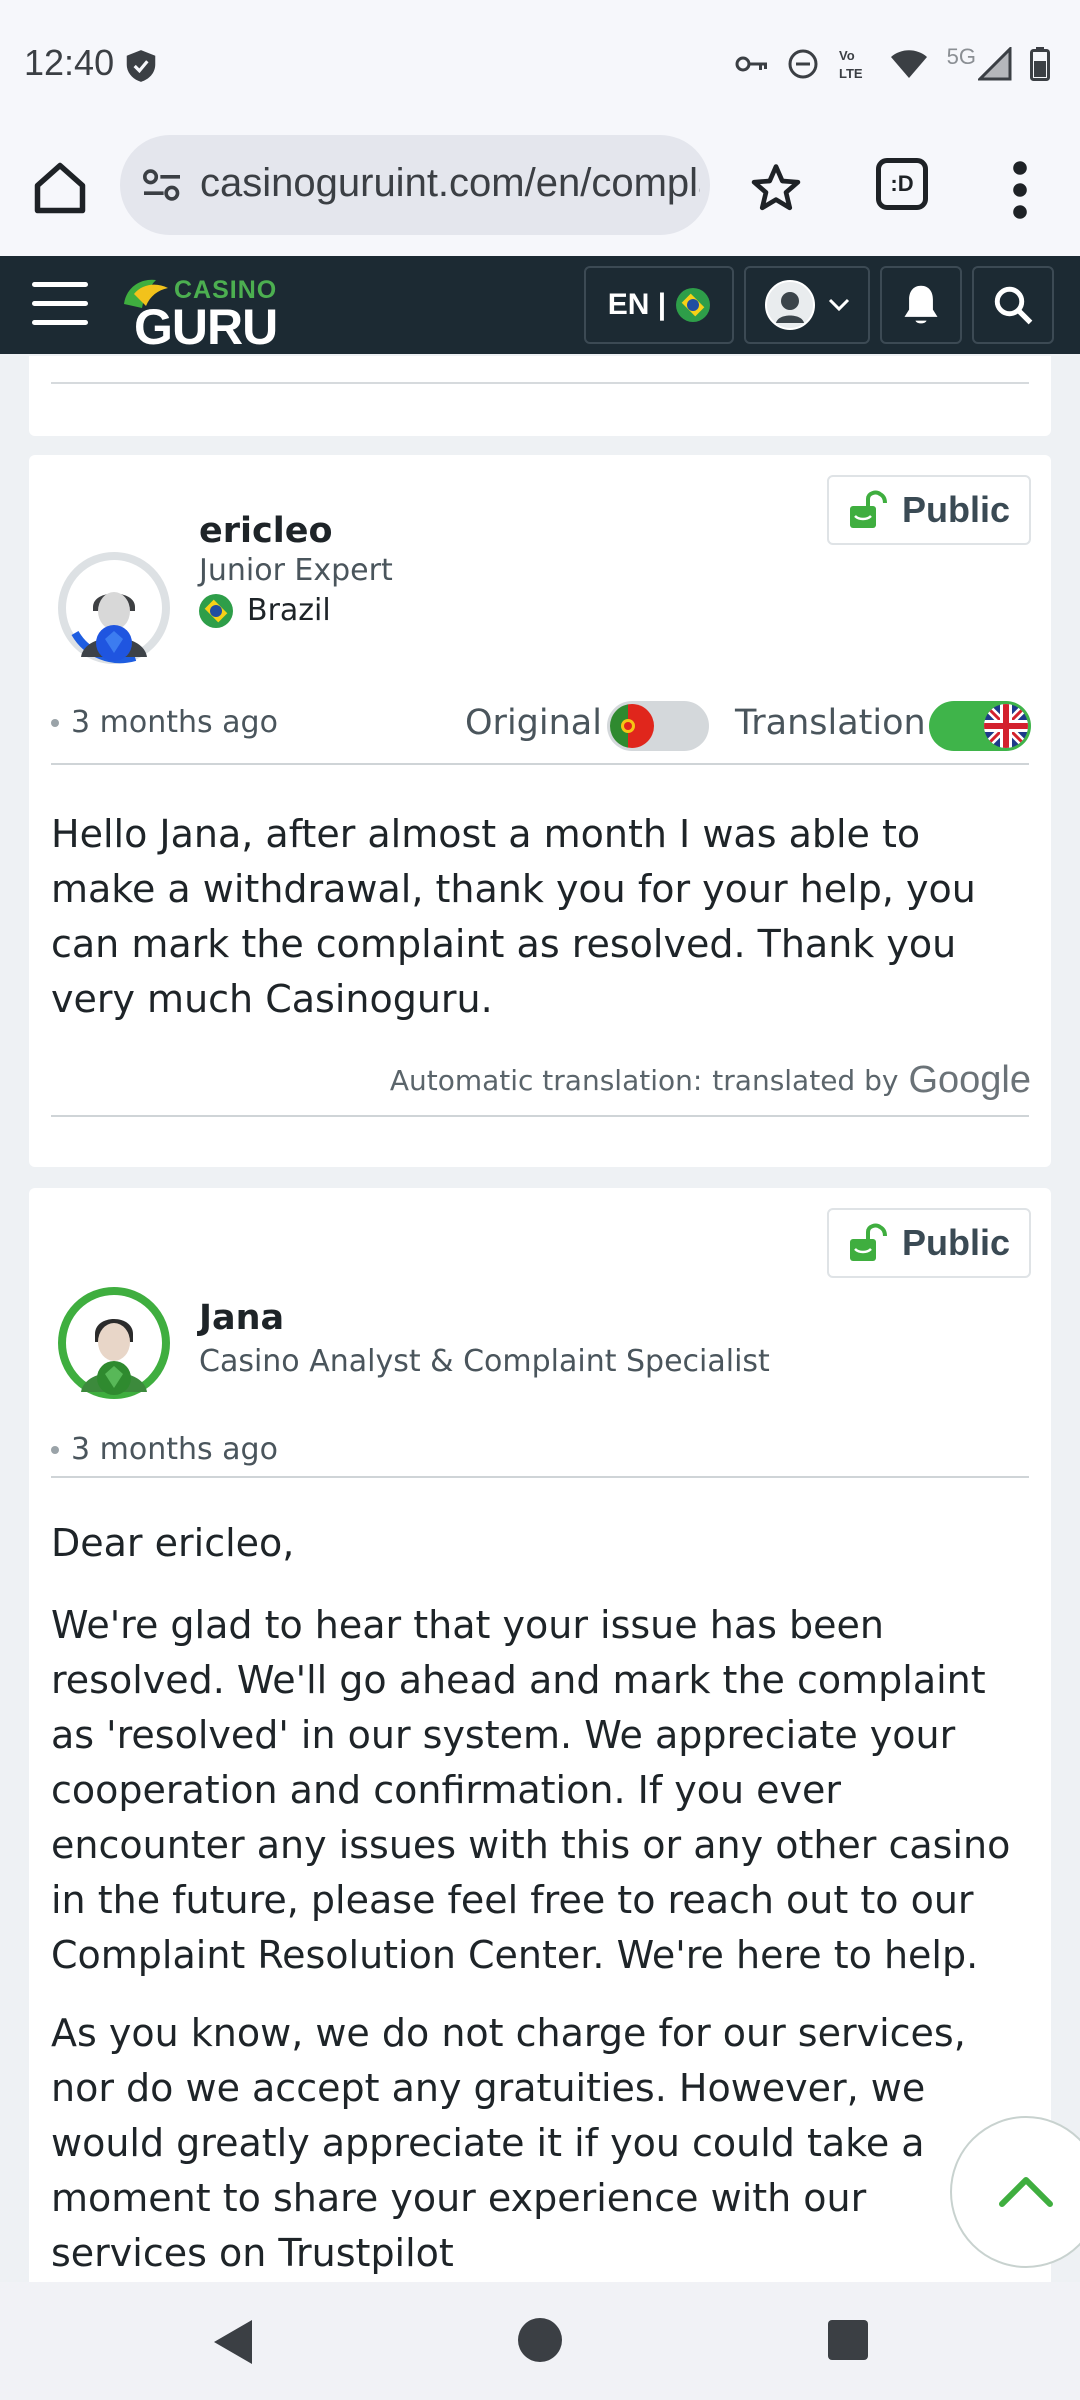  I want to click on status-icons: Vo LTE 5G, so click(892, 64).